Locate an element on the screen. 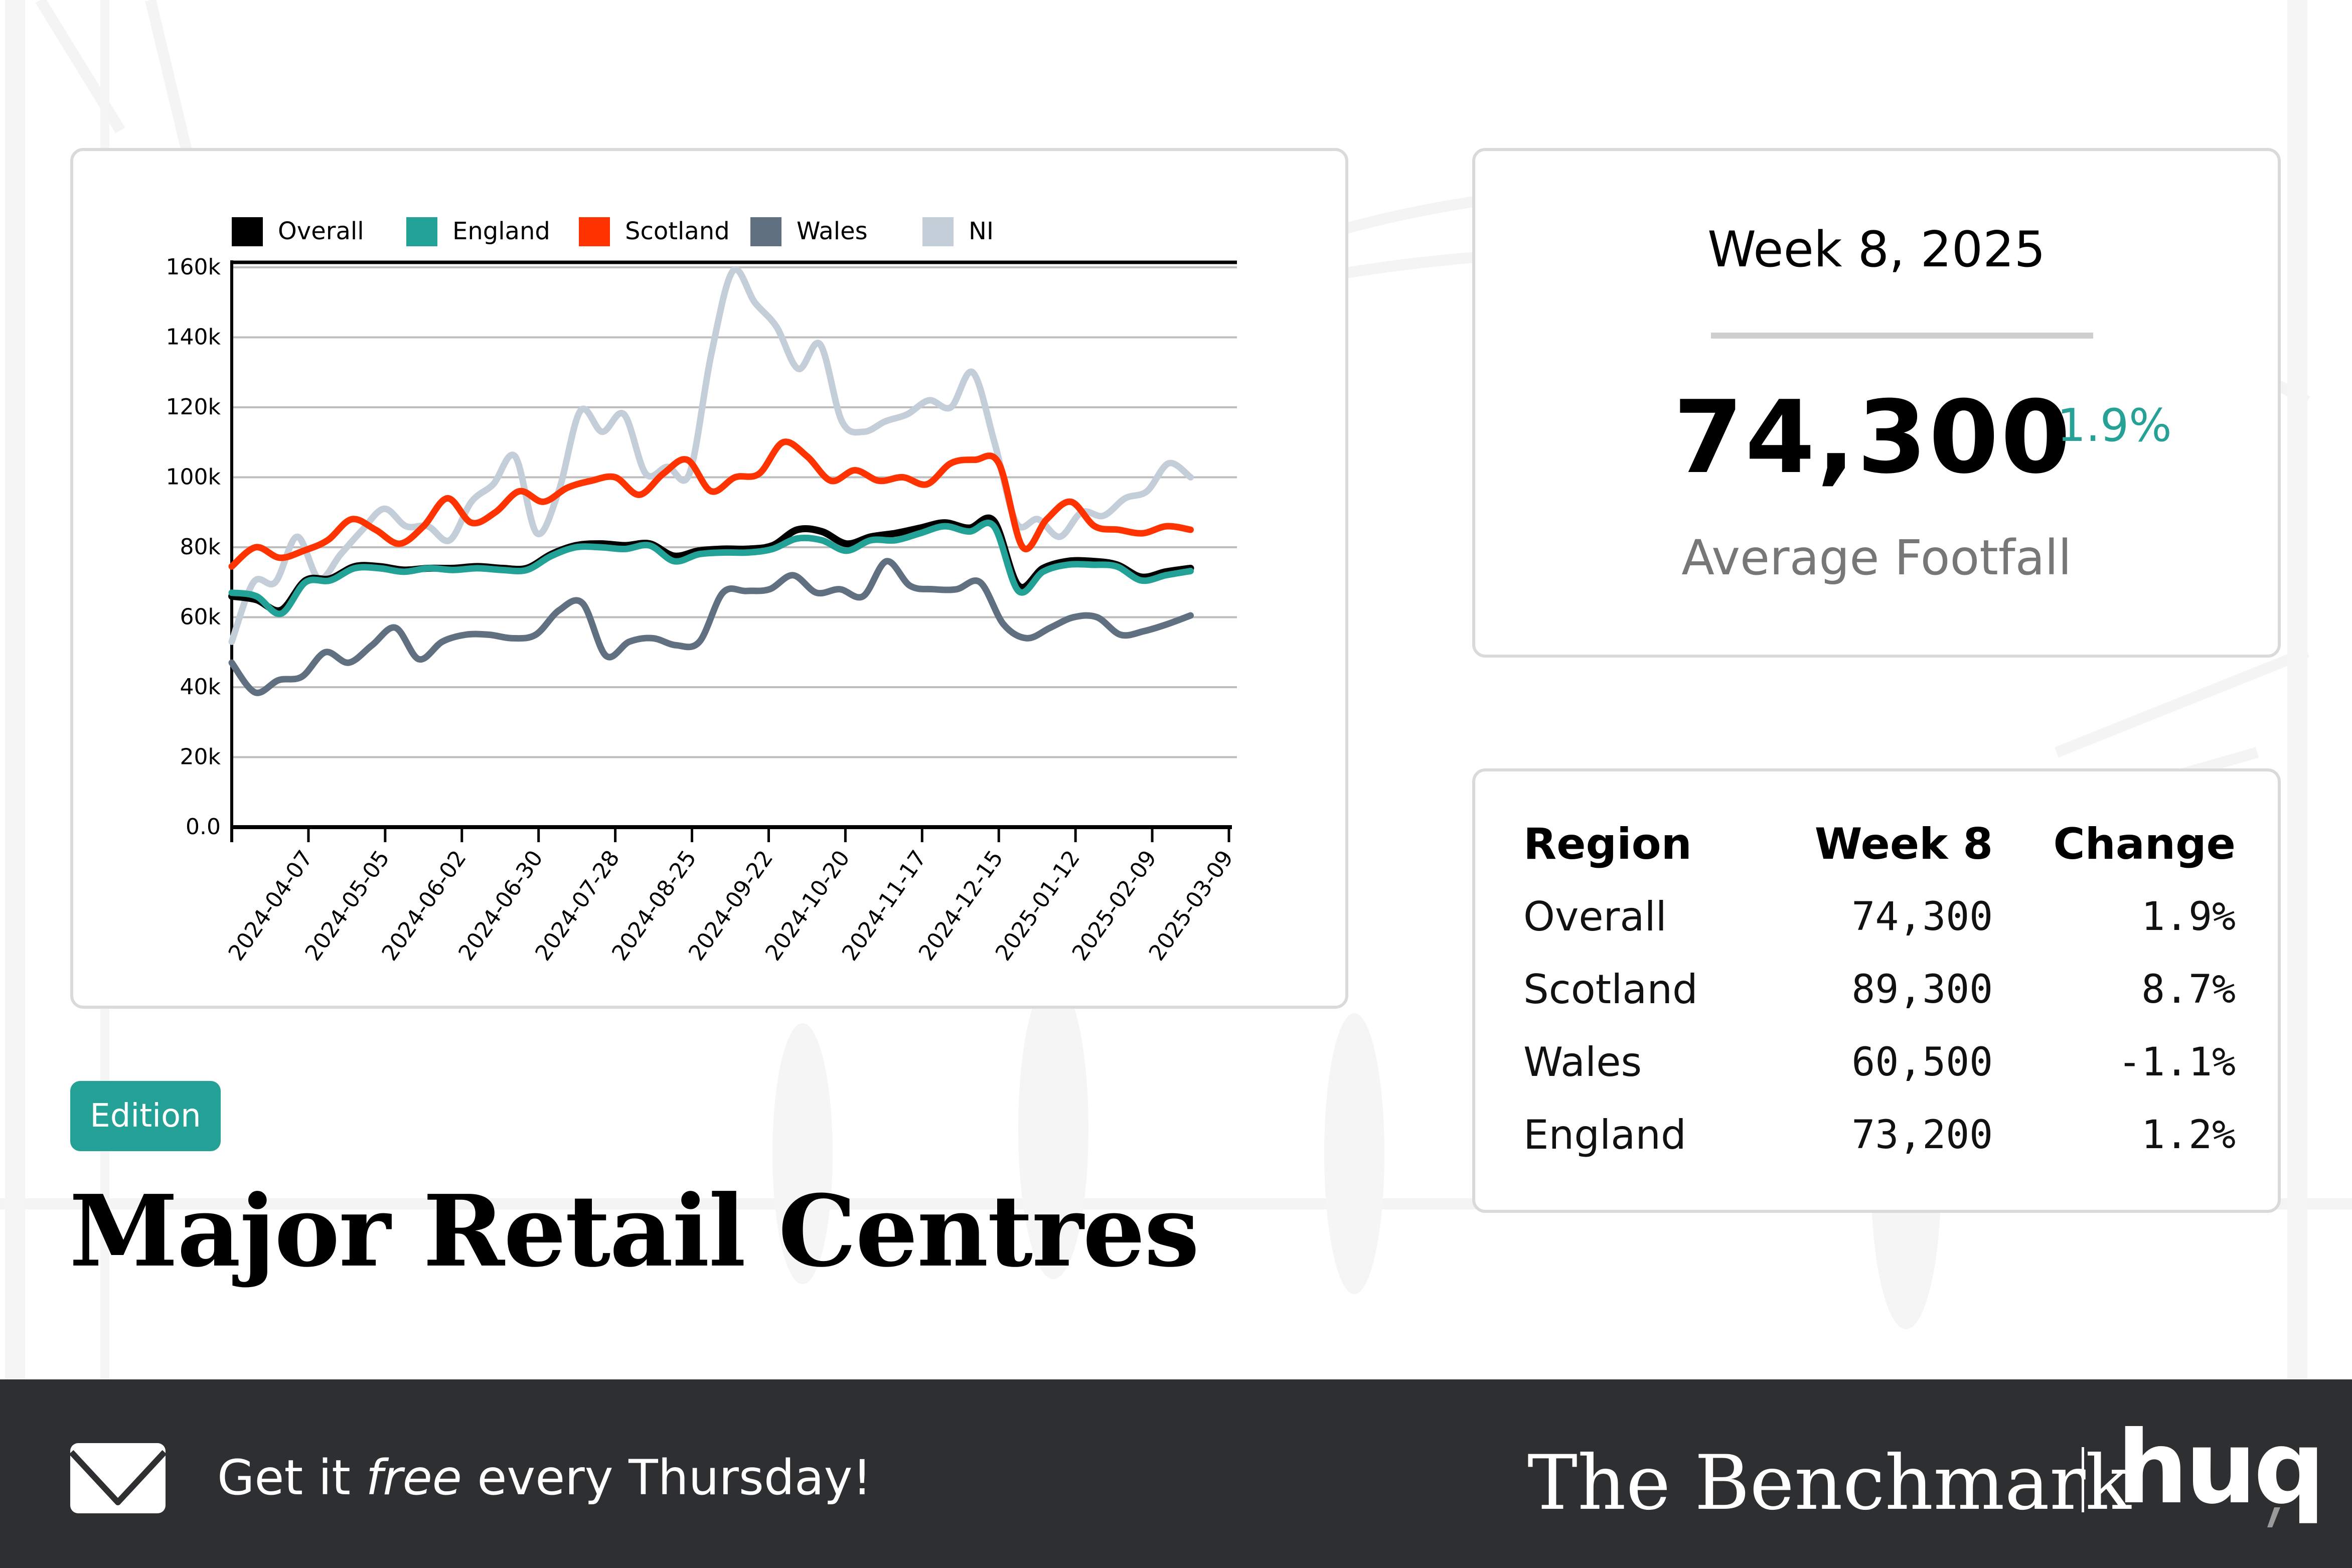 The width and height of the screenshot is (2352, 1568). y-tick-label: 140k is located at coordinates (194, 337).